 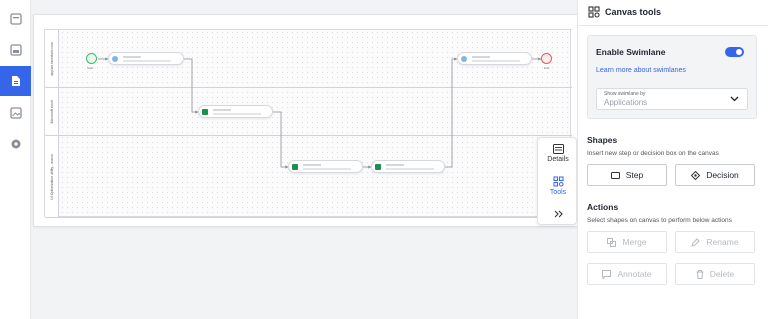 What do you see at coordinates (612, 242) in the screenshot?
I see `merge-icon` at bounding box center [612, 242].